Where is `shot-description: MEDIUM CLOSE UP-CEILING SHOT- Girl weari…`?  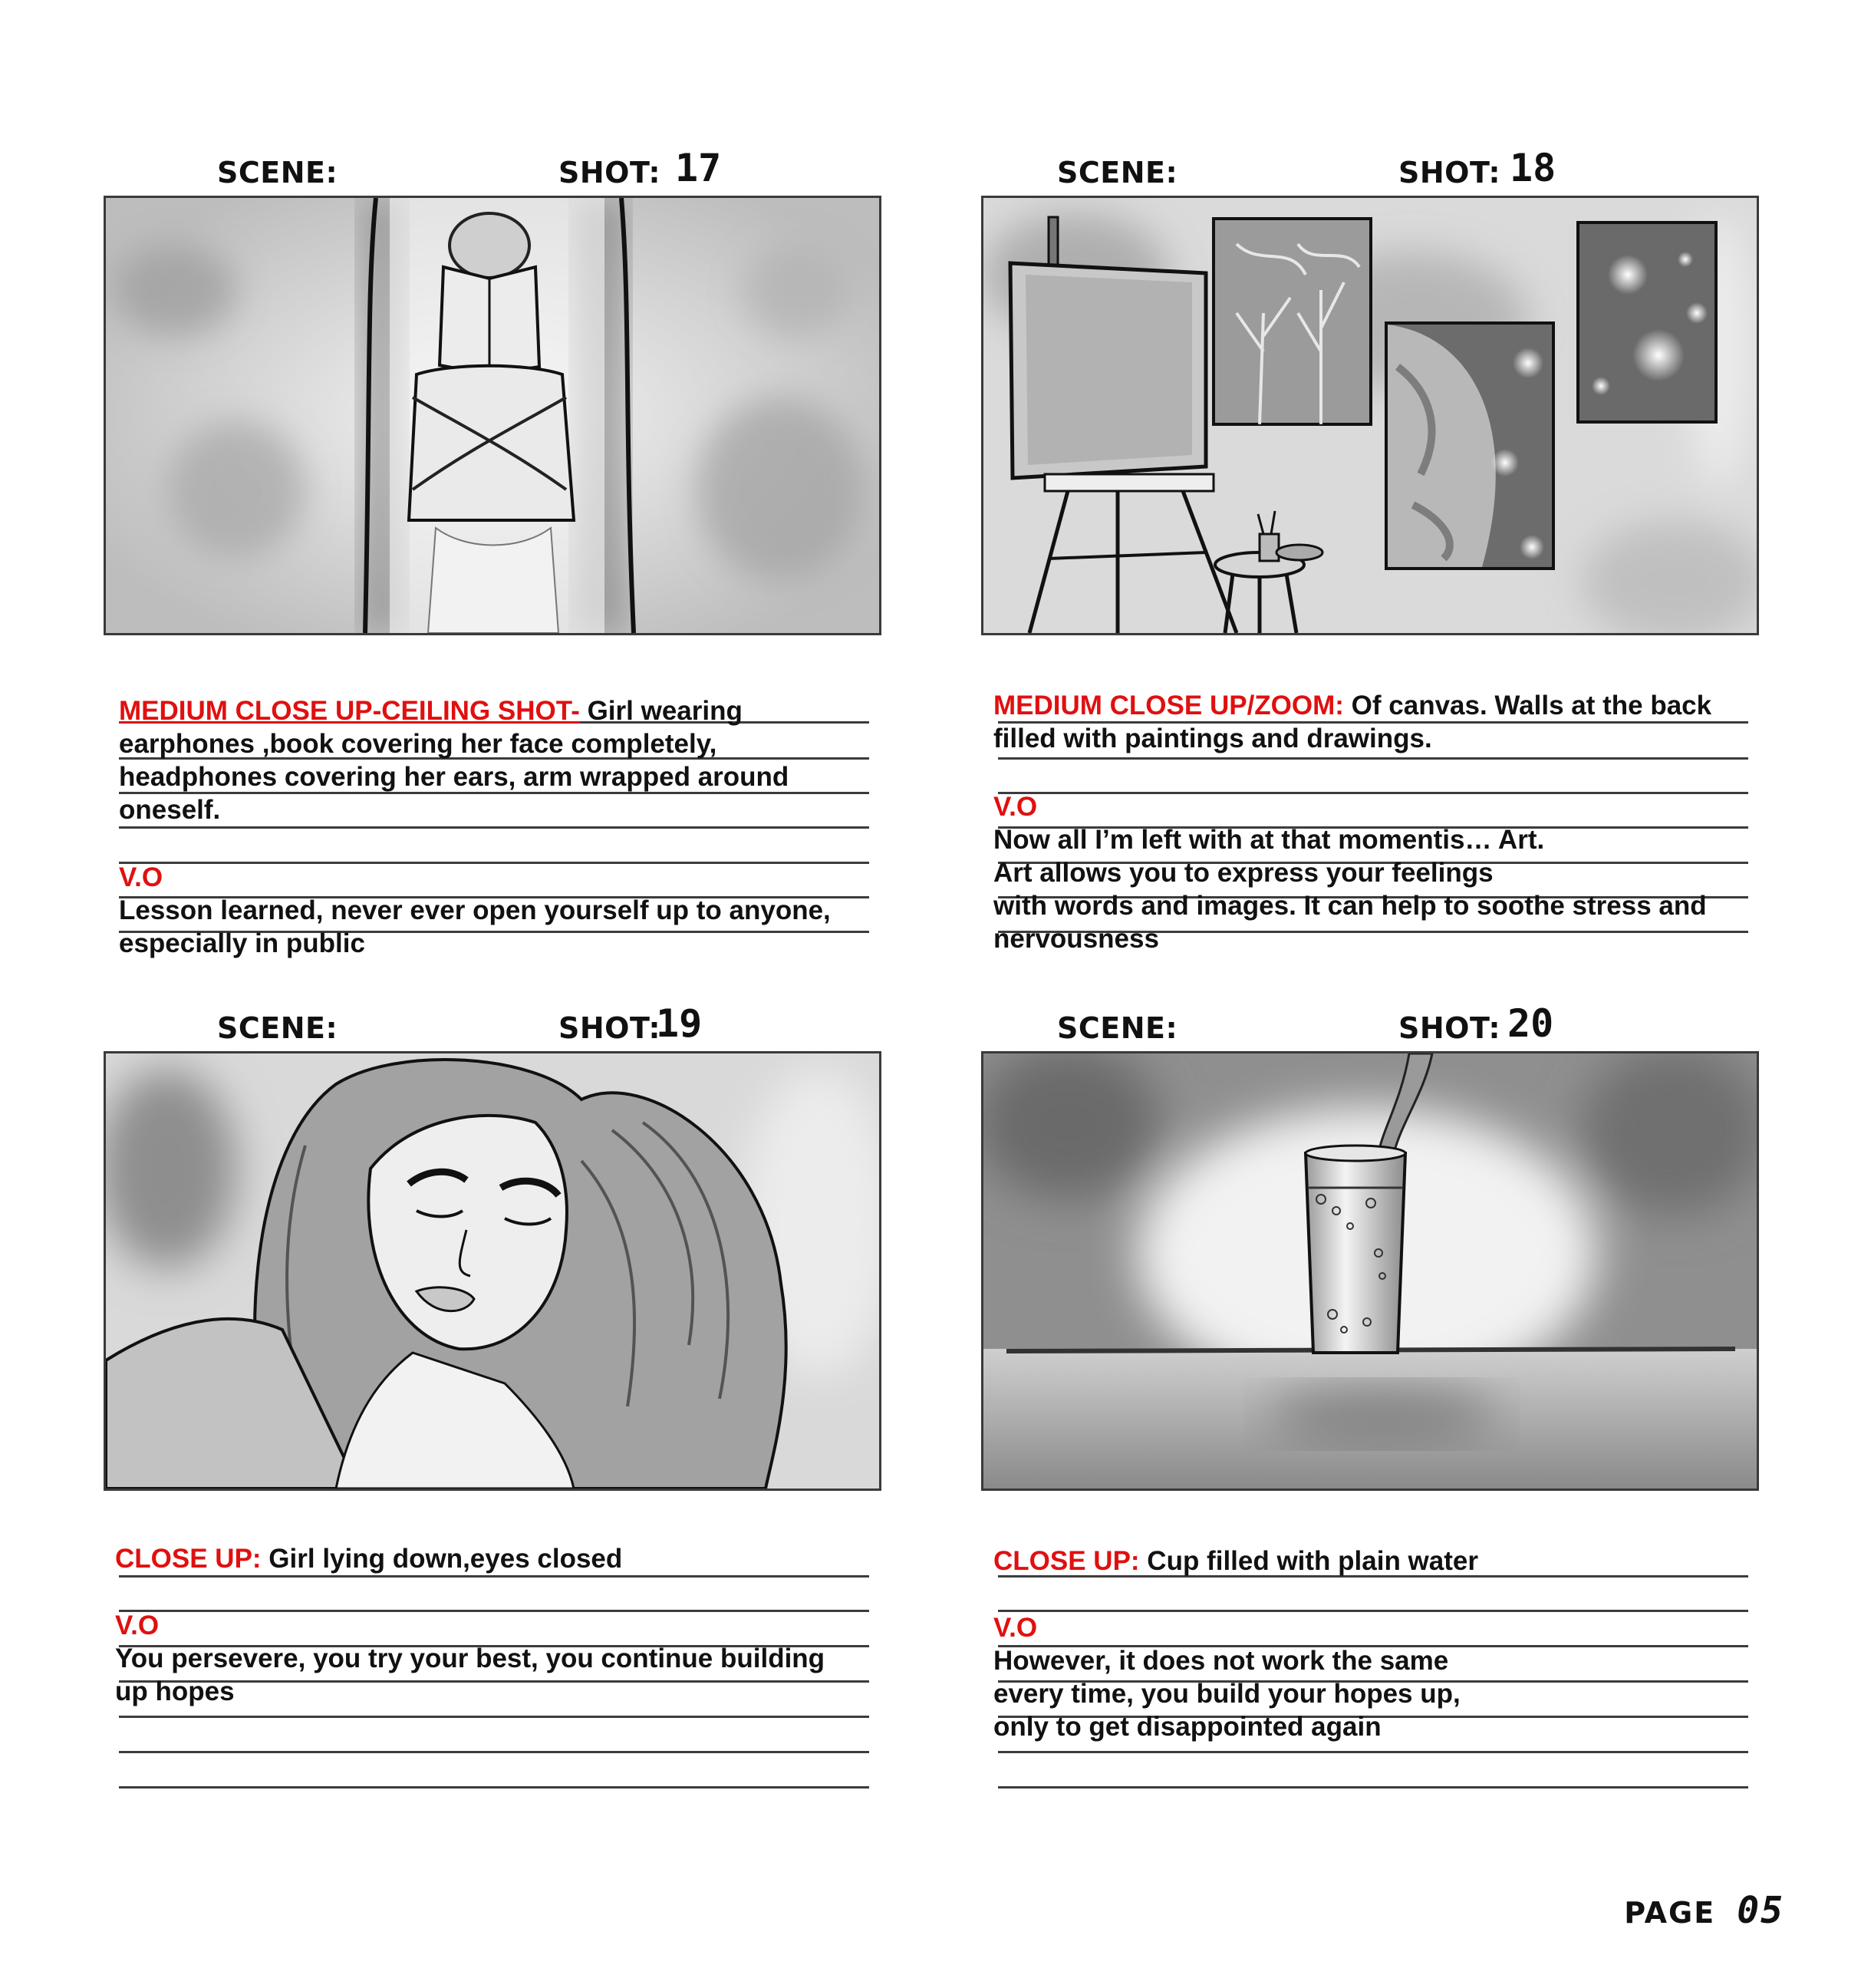 shot-description: MEDIUM CLOSE UP-CEILING SHOT- Girl weari… is located at coordinates (431, 710).